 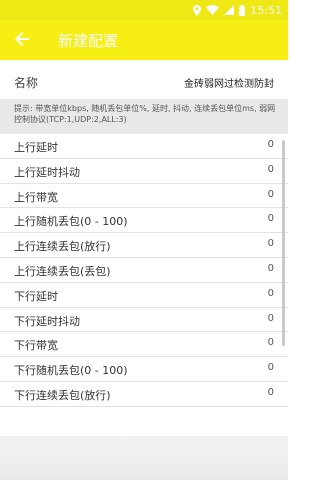 What do you see at coordinates (144, 345) in the screenshot?
I see `setting-row: 下行带宽 0` at bounding box center [144, 345].